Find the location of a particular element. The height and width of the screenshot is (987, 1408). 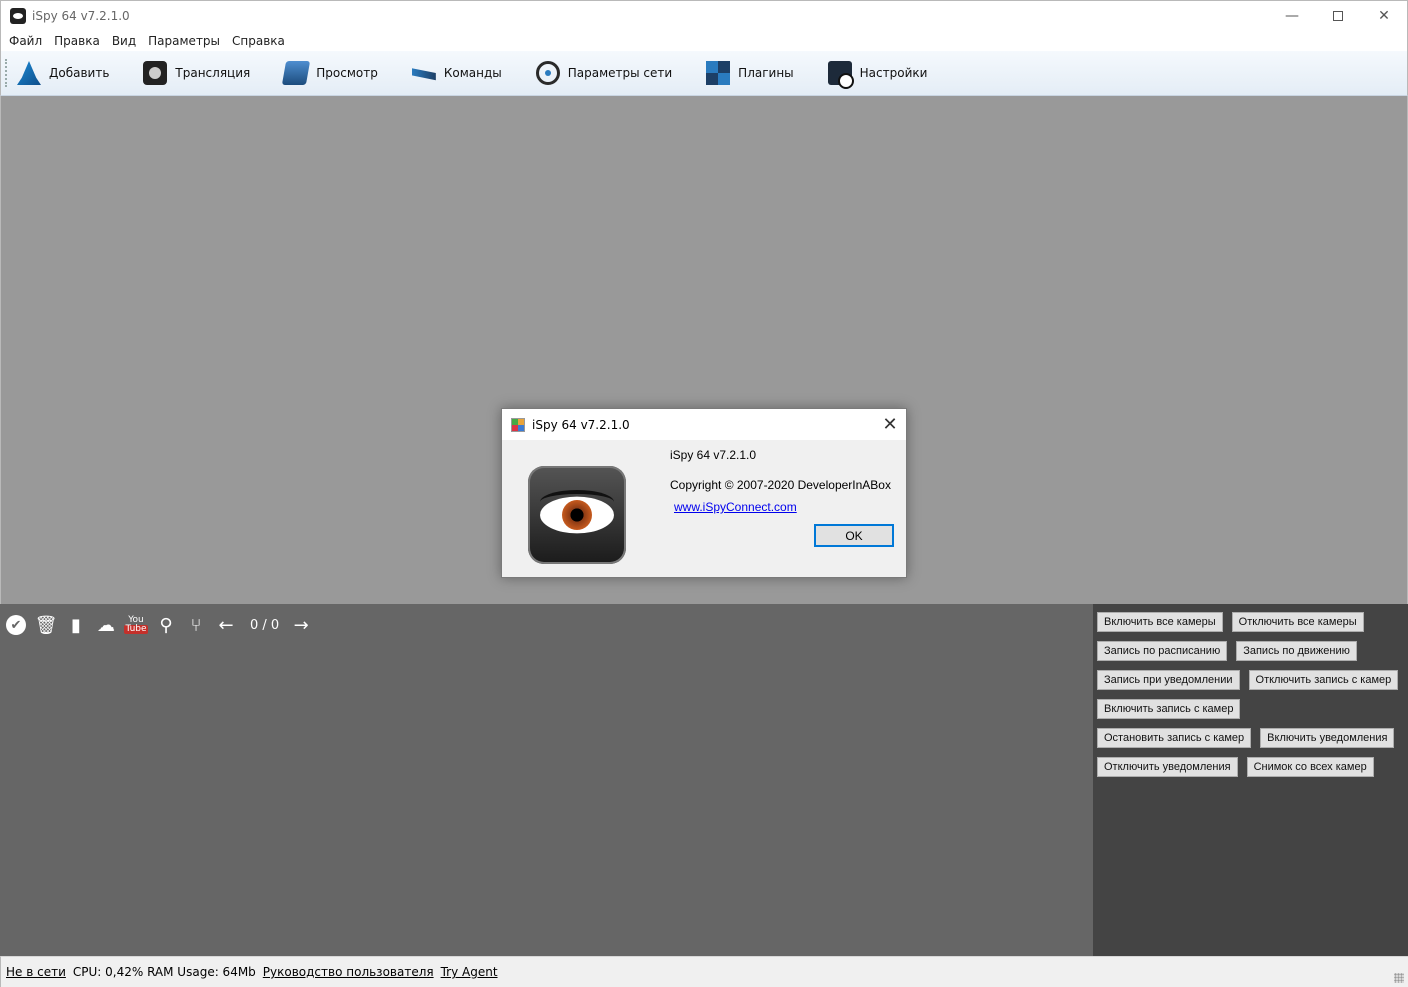

menu-options: Параметры is located at coordinates (184, 41).